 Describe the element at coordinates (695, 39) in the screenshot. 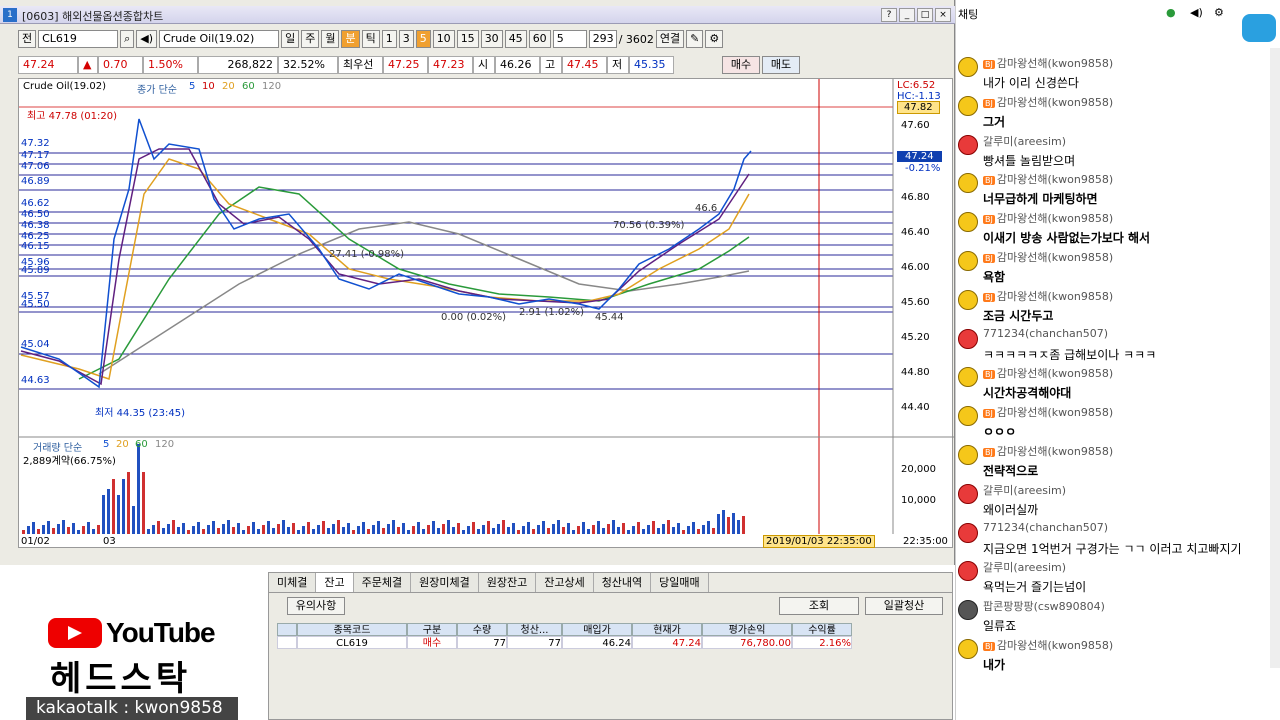

I see `tools-icon: ✎` at that location.